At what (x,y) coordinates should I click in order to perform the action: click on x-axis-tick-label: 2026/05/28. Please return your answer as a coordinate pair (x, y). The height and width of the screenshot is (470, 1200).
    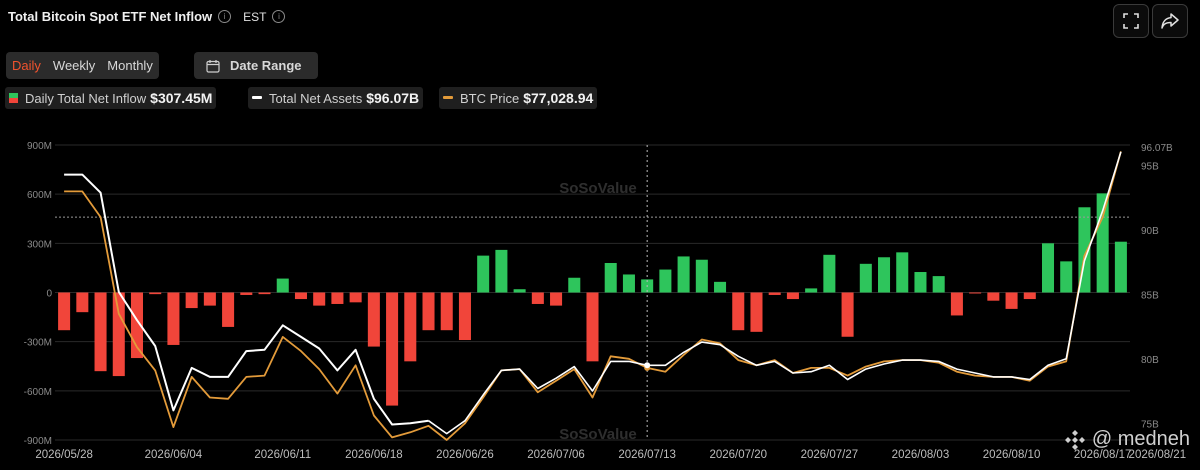
    Looking at the image, I should click on (64, 455).